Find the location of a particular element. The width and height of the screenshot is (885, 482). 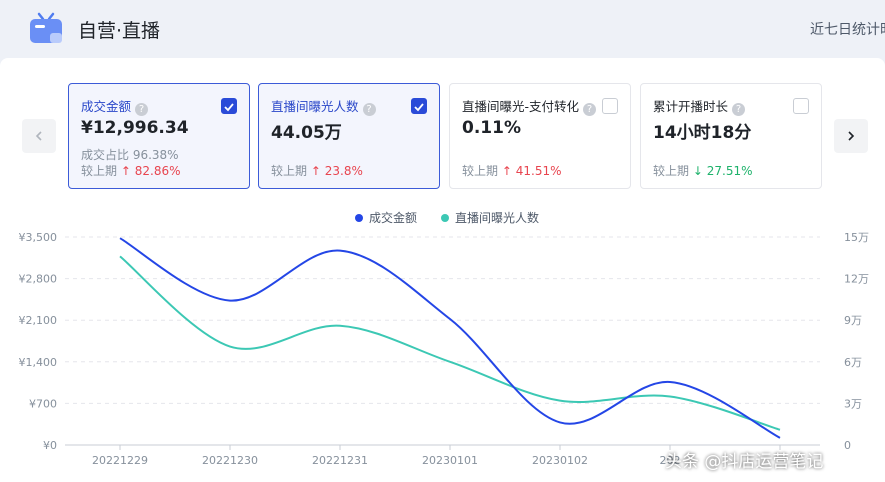

compare-value: 23.8% is located at coordinates (343, 171).